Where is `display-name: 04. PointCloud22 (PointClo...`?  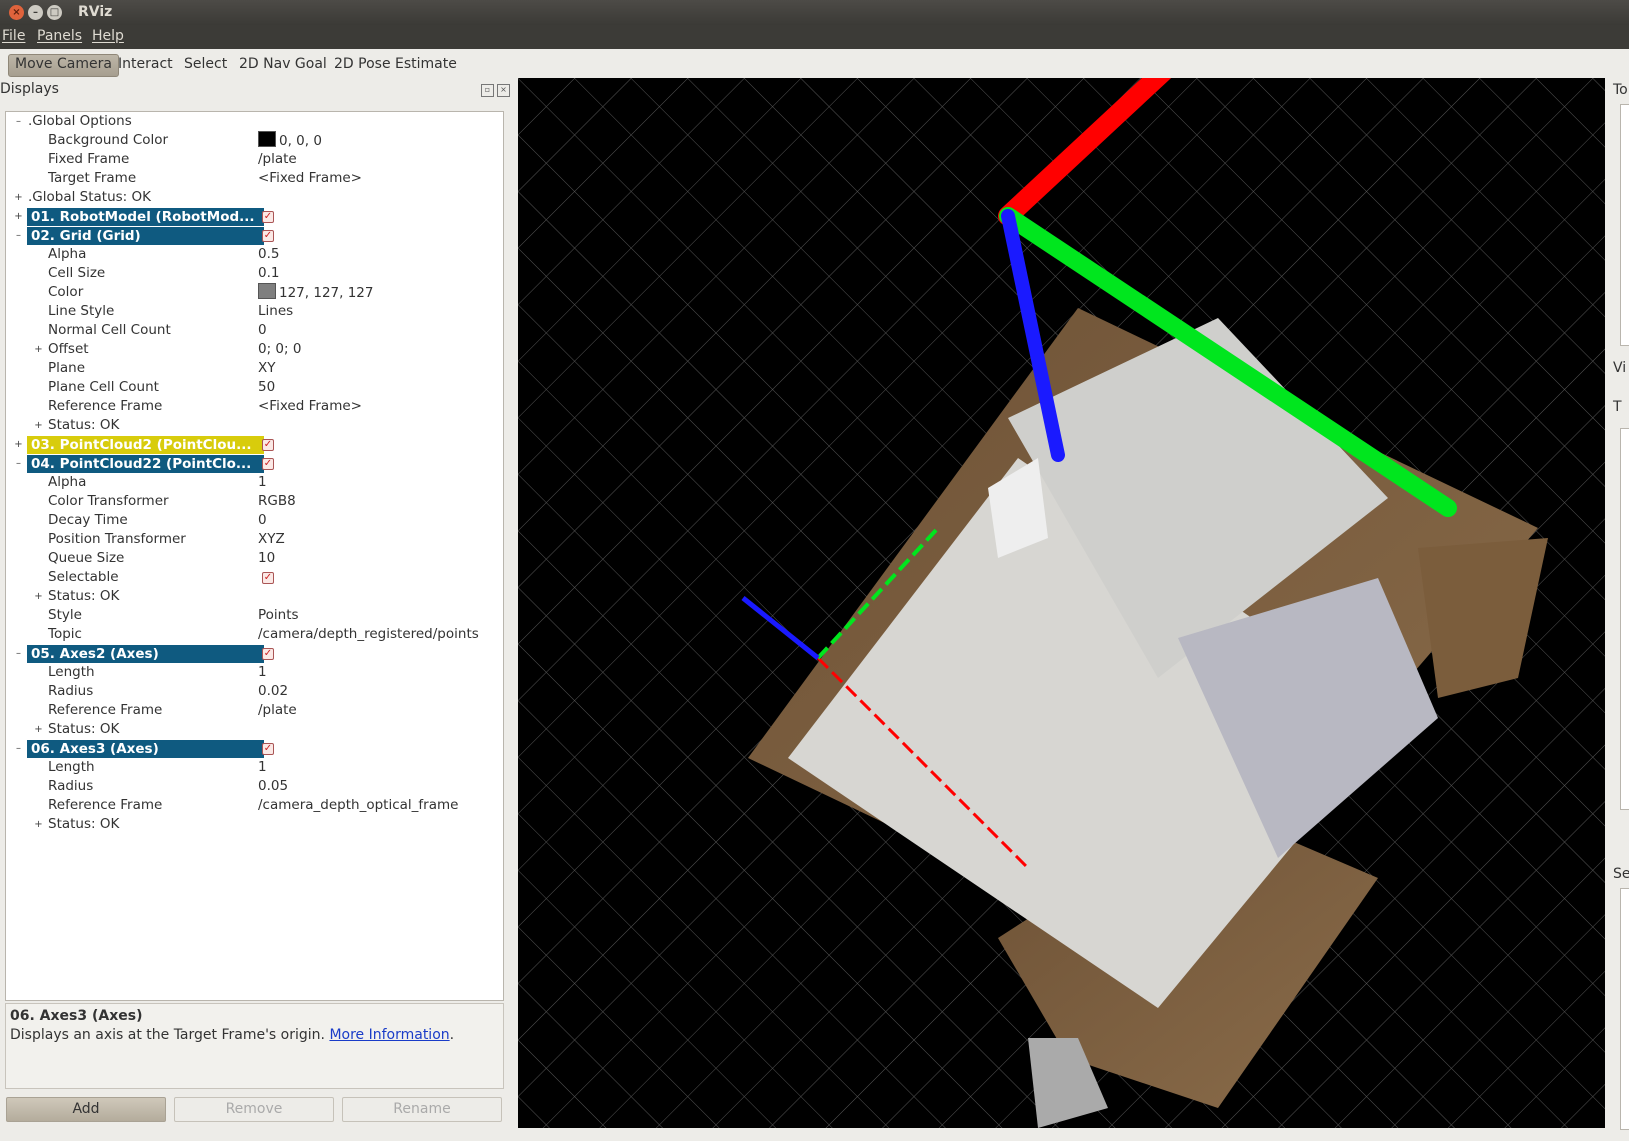 display-name: 04. PointCloud22 (PointClo... is located at coordinates (145, 464).